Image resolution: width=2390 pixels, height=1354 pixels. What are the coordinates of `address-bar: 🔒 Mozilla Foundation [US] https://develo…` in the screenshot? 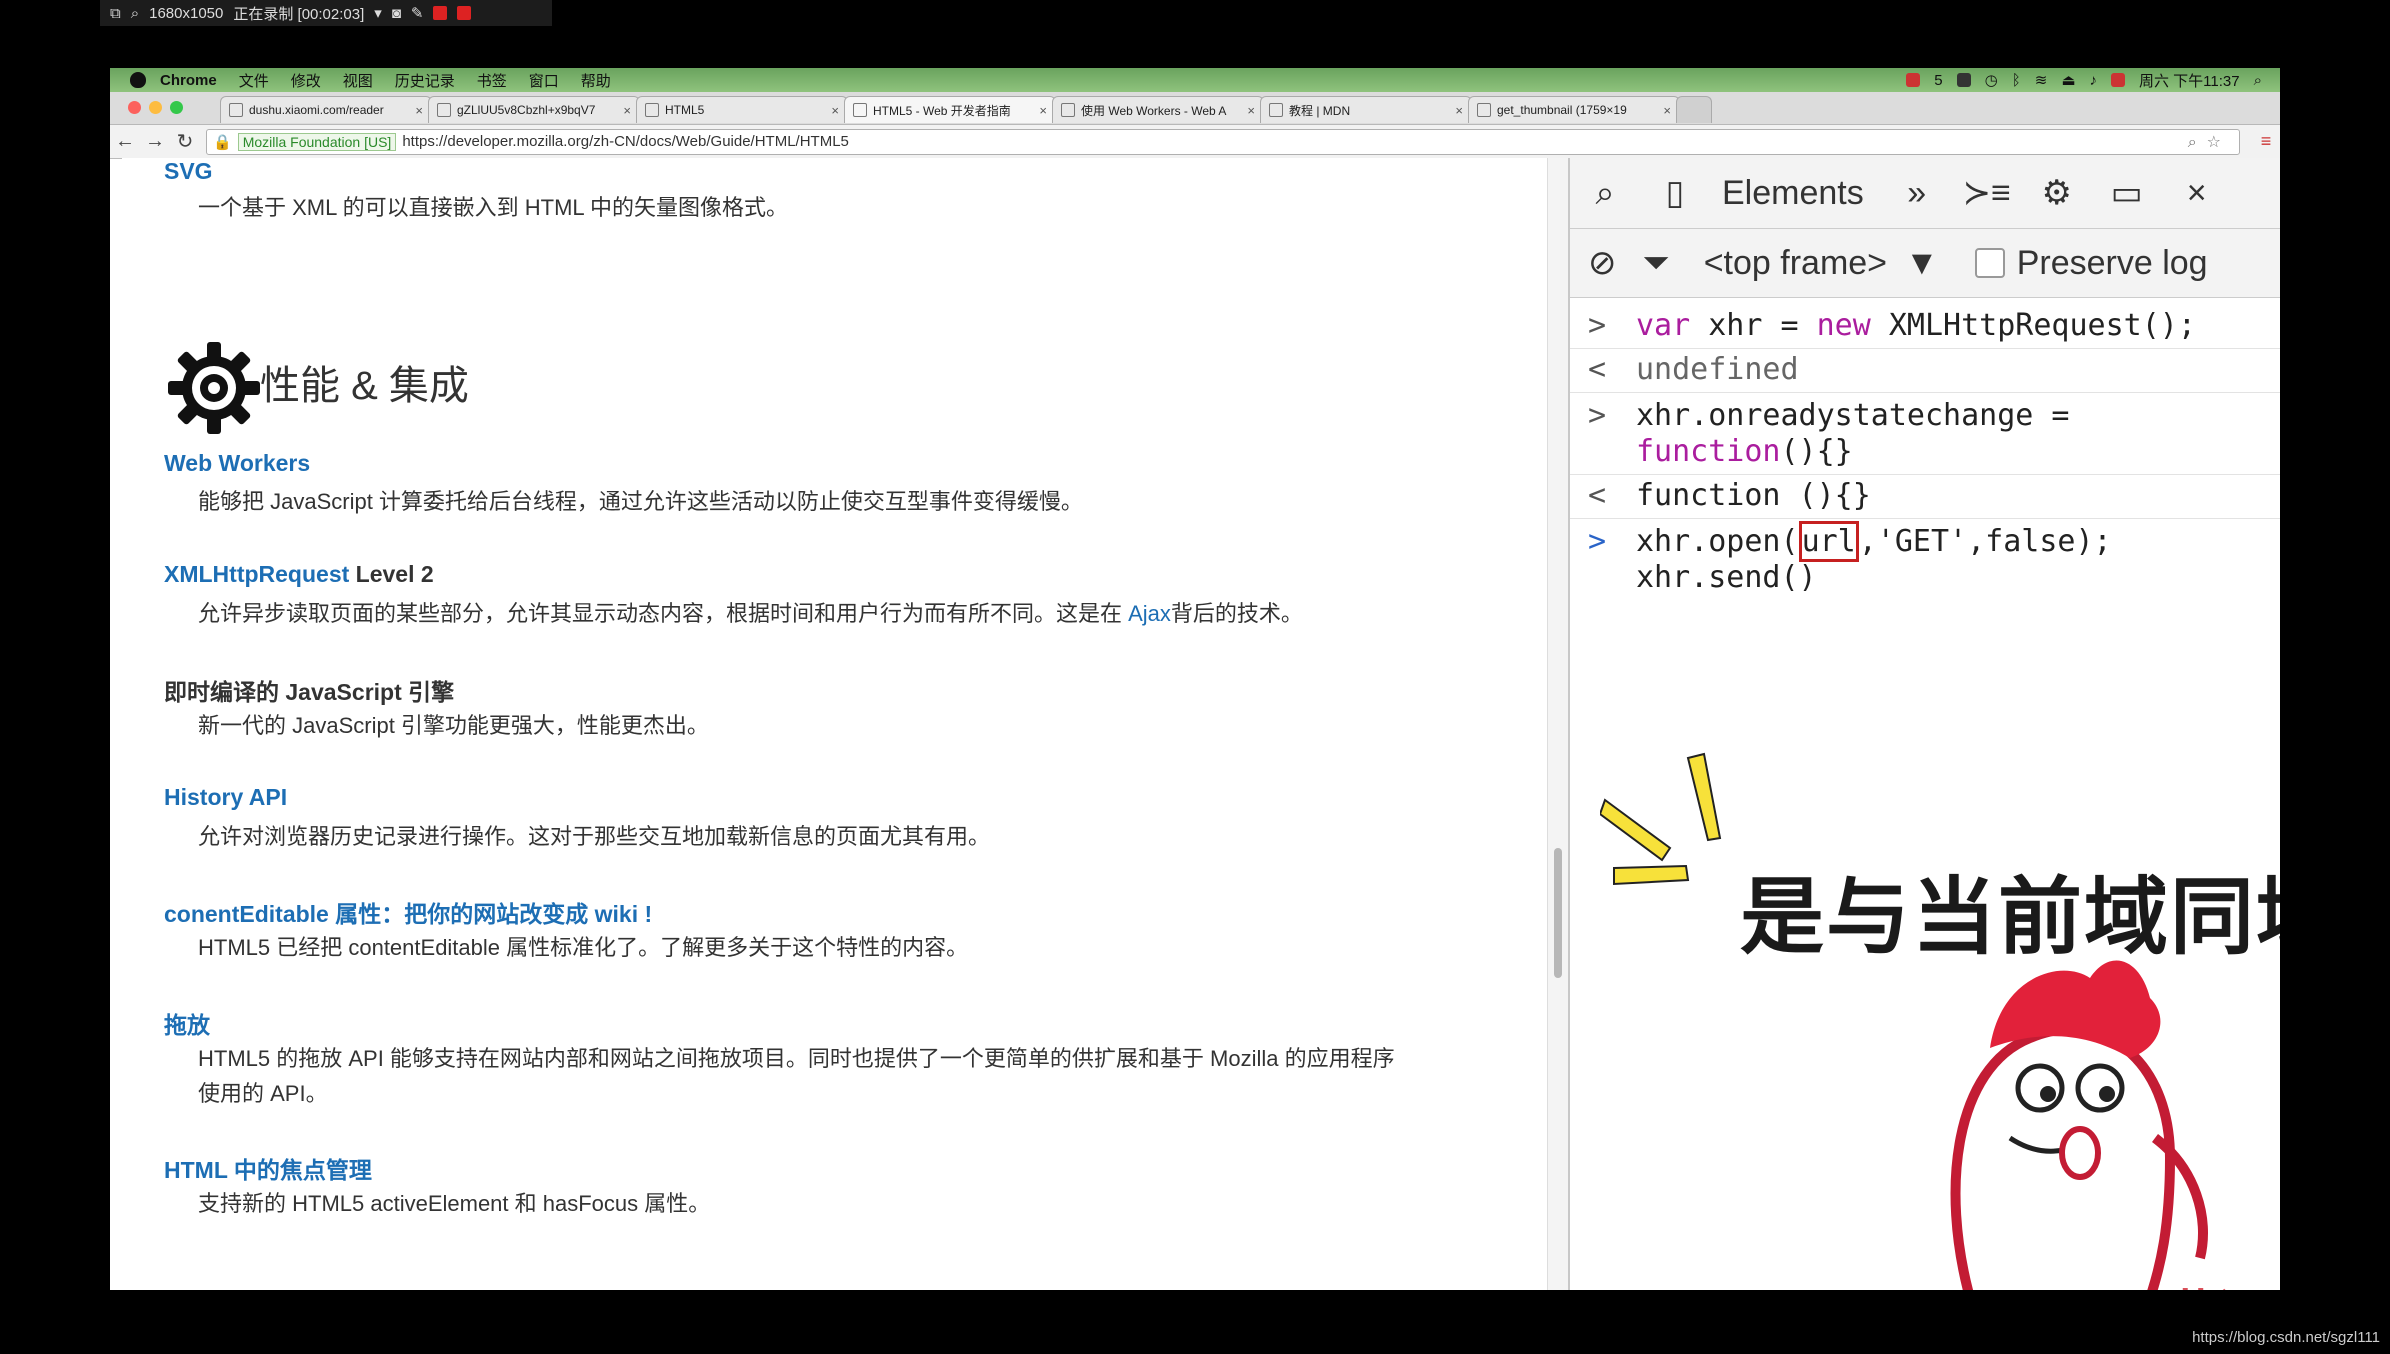 It's located at (1223, 141).